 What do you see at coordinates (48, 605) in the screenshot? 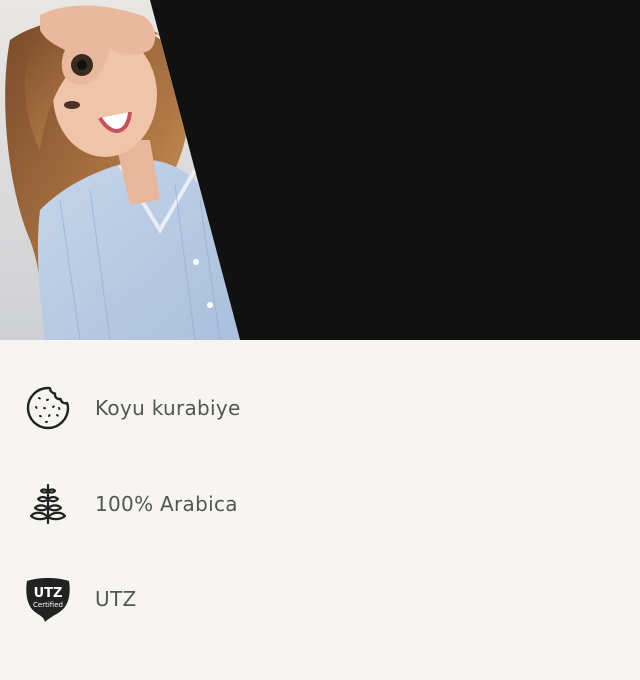
I see `badge-text-bottom: Certified` at bounding box center [48, 605].